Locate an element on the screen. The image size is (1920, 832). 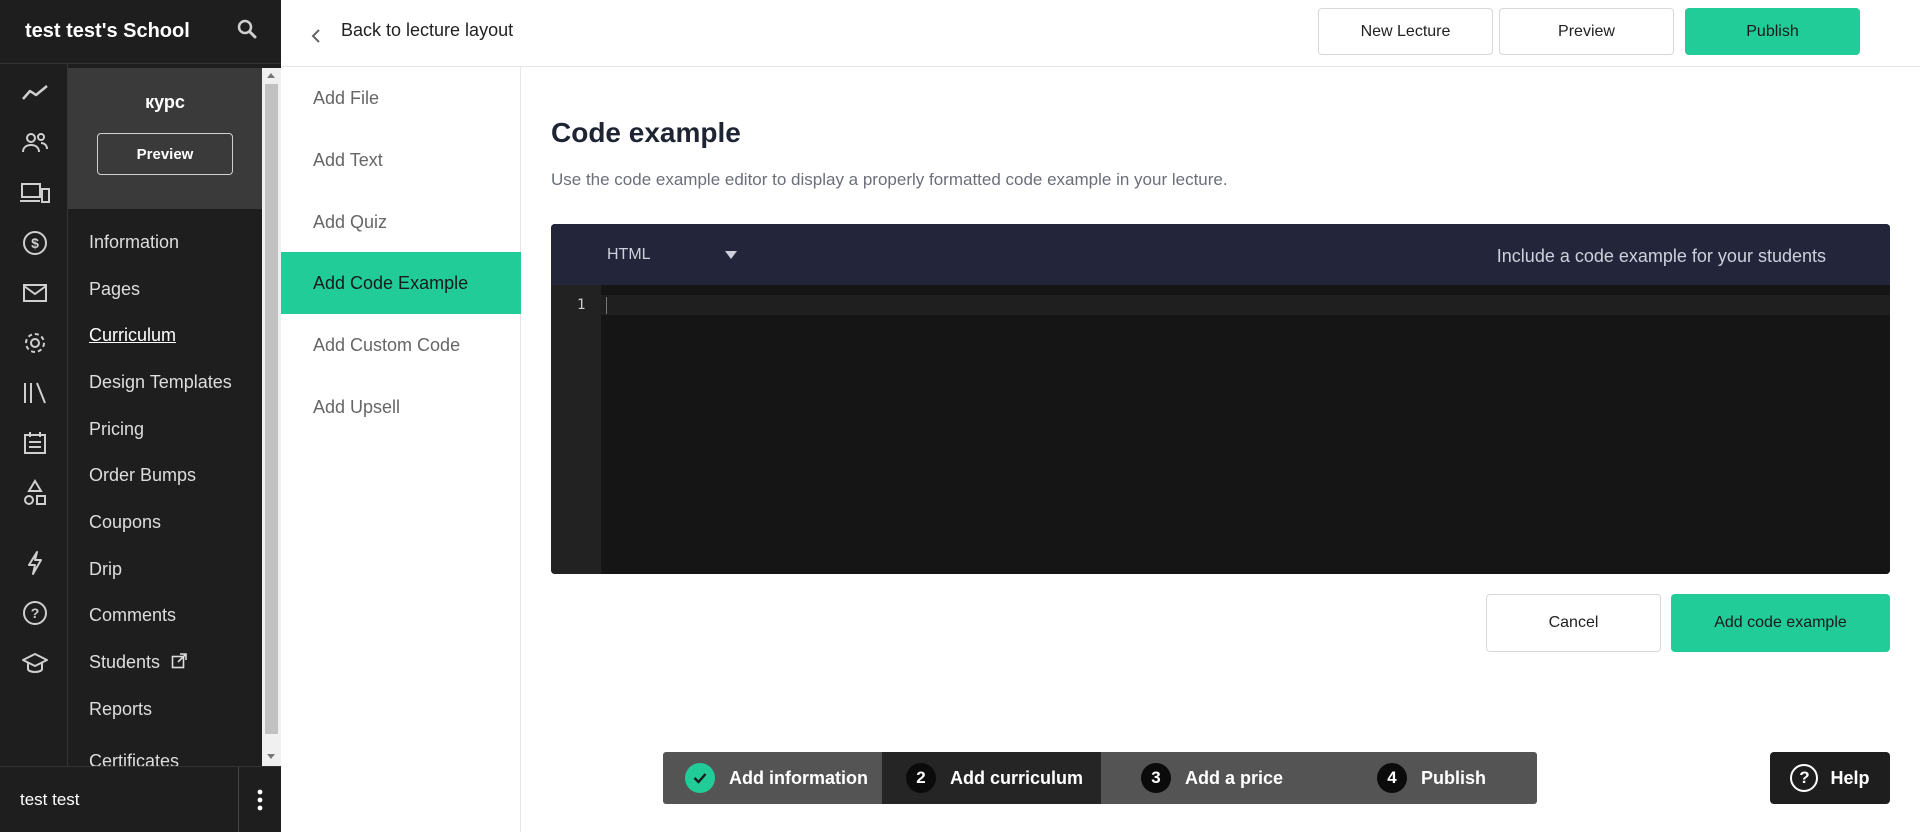
sidebar-item-students-label: Students is located at coordinates (125, 662).